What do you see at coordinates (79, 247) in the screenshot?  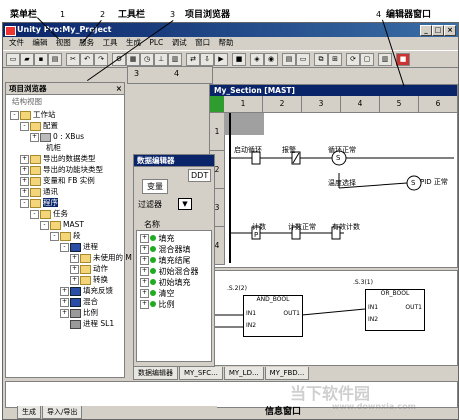 I see `tree-item-process: - 进程` at bounding box center [79, 247].